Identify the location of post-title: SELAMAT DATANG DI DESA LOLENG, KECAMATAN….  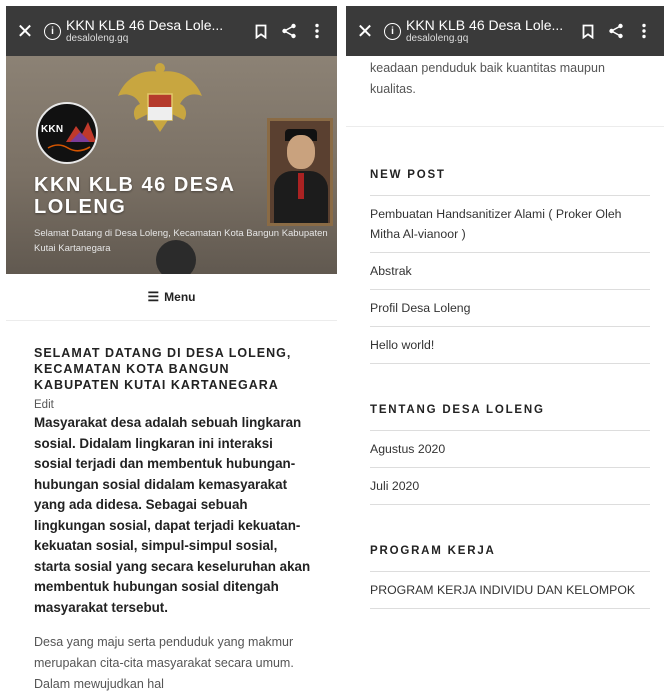
(163, 369).